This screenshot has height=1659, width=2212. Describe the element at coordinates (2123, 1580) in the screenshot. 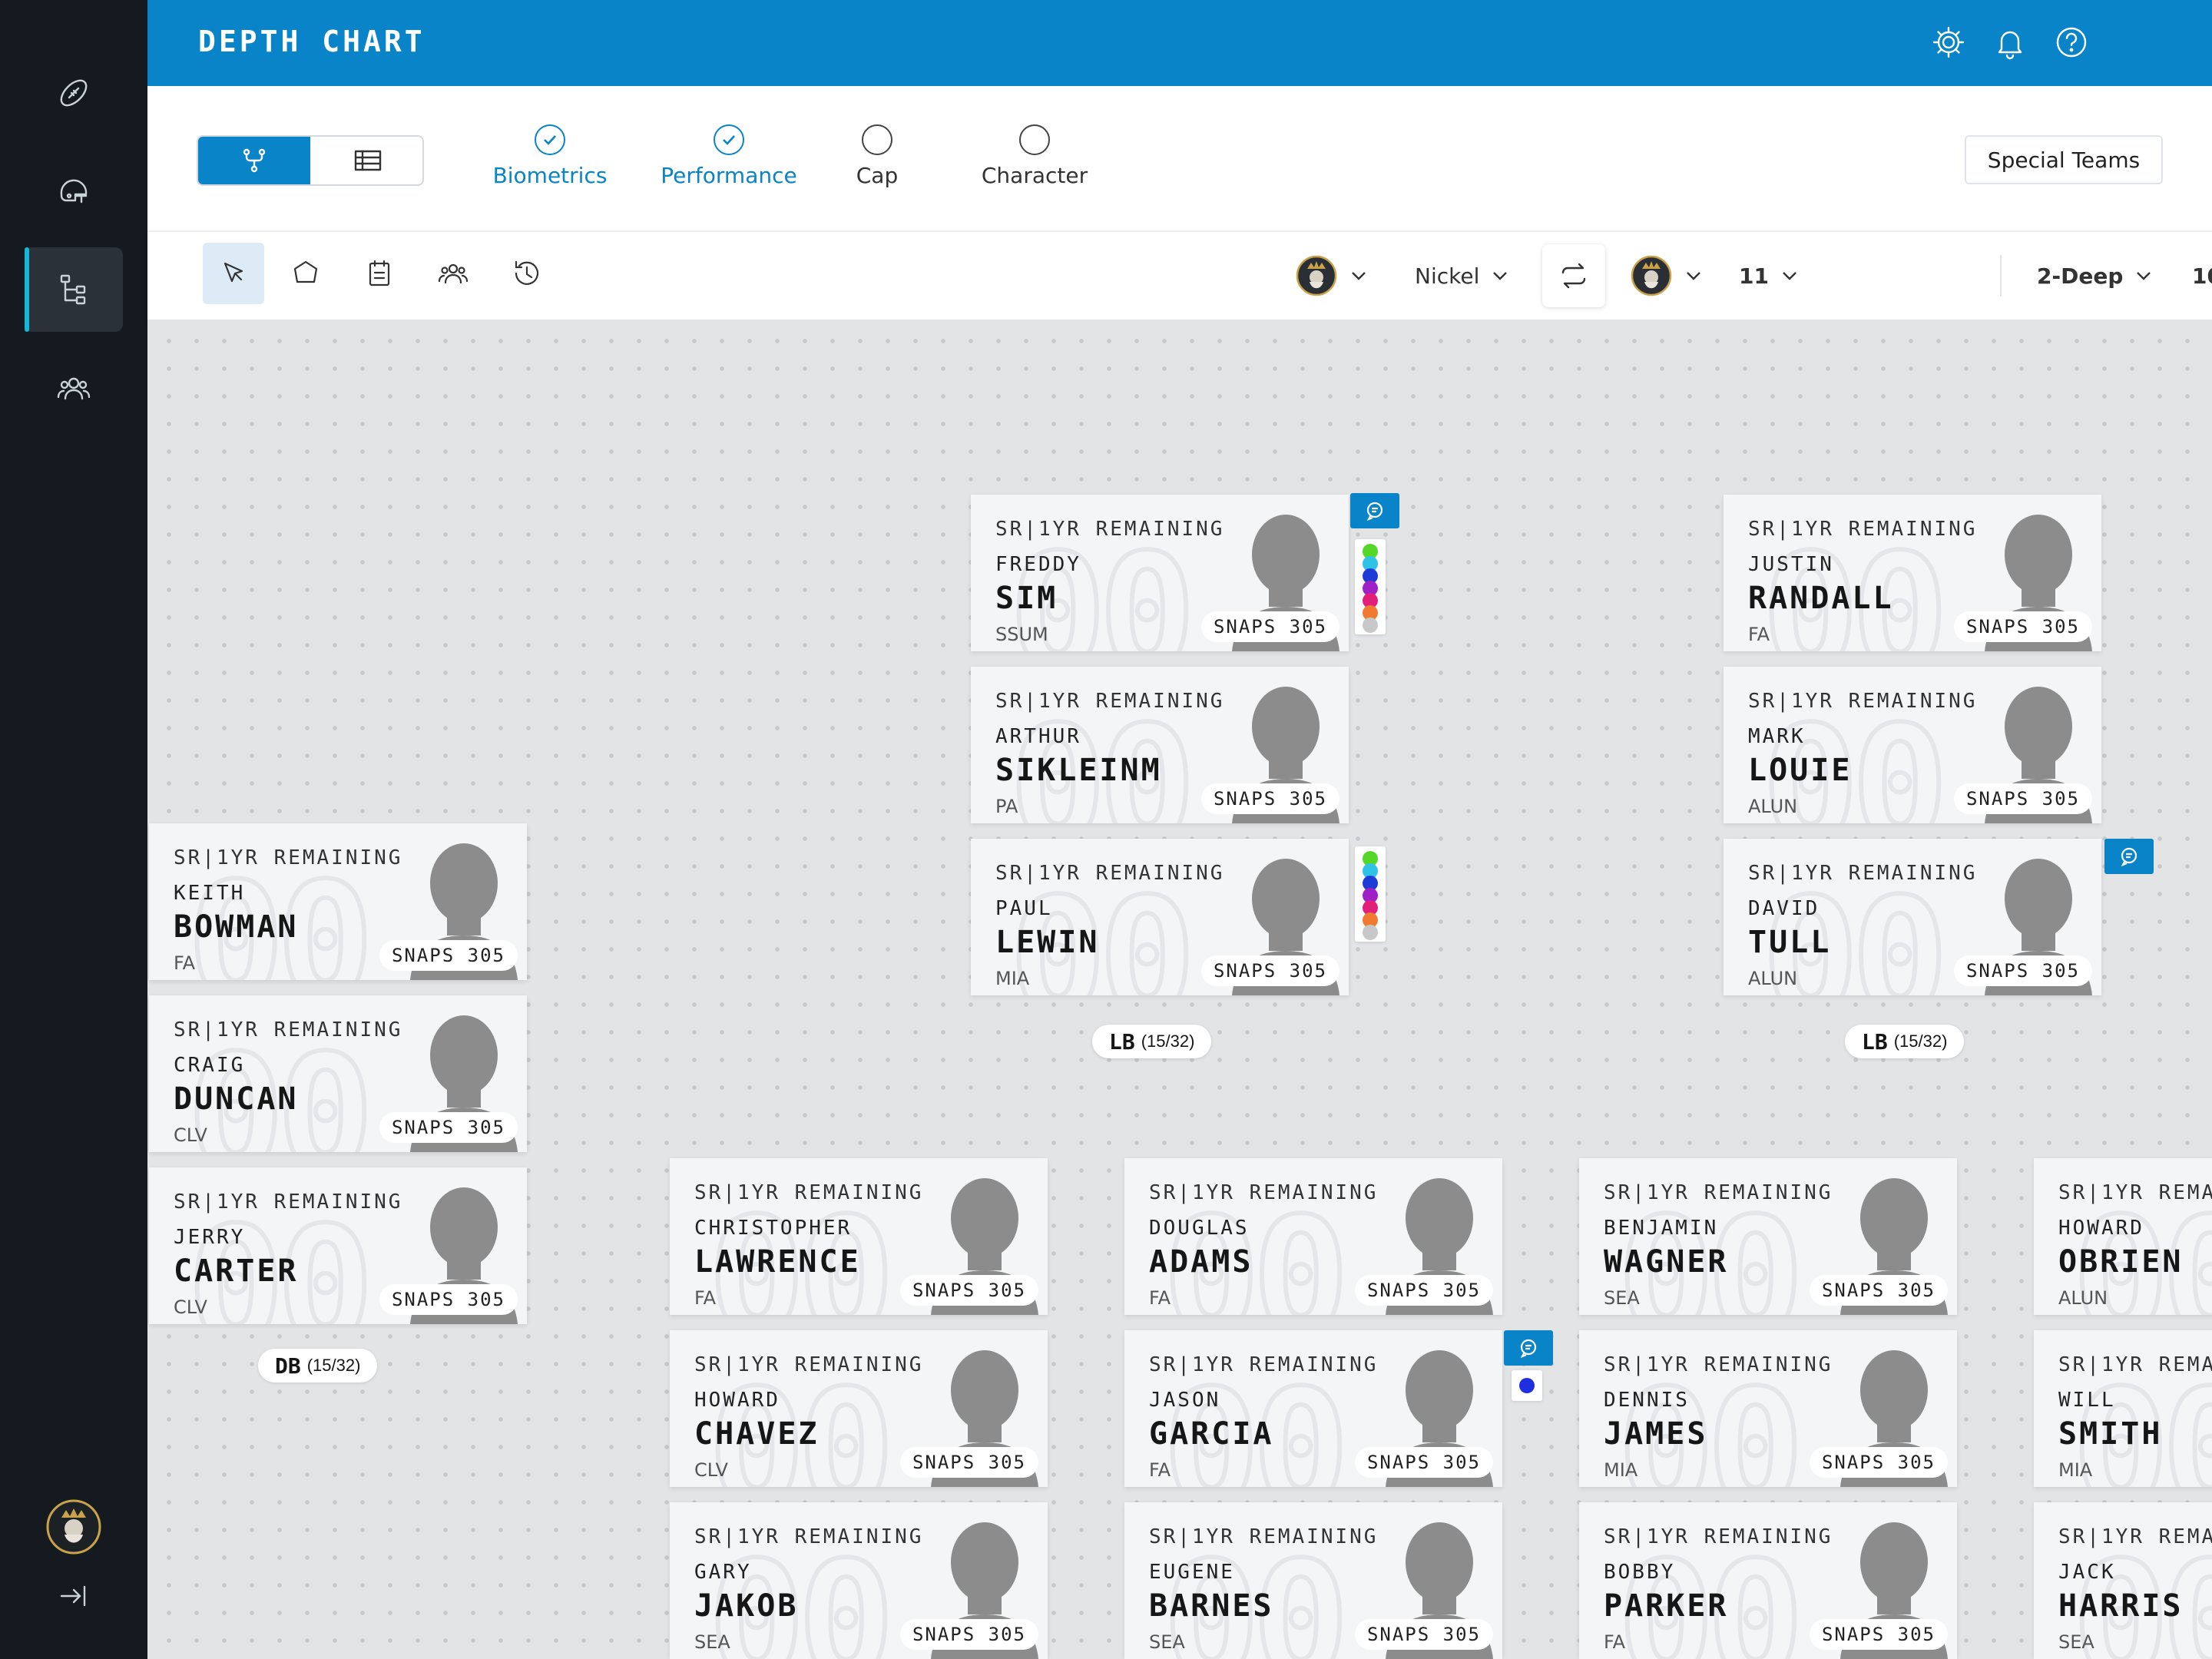

I see `player-card: 00 SR|1YR REMA JACK HARRIS SEA SNAPS 305` at that location.